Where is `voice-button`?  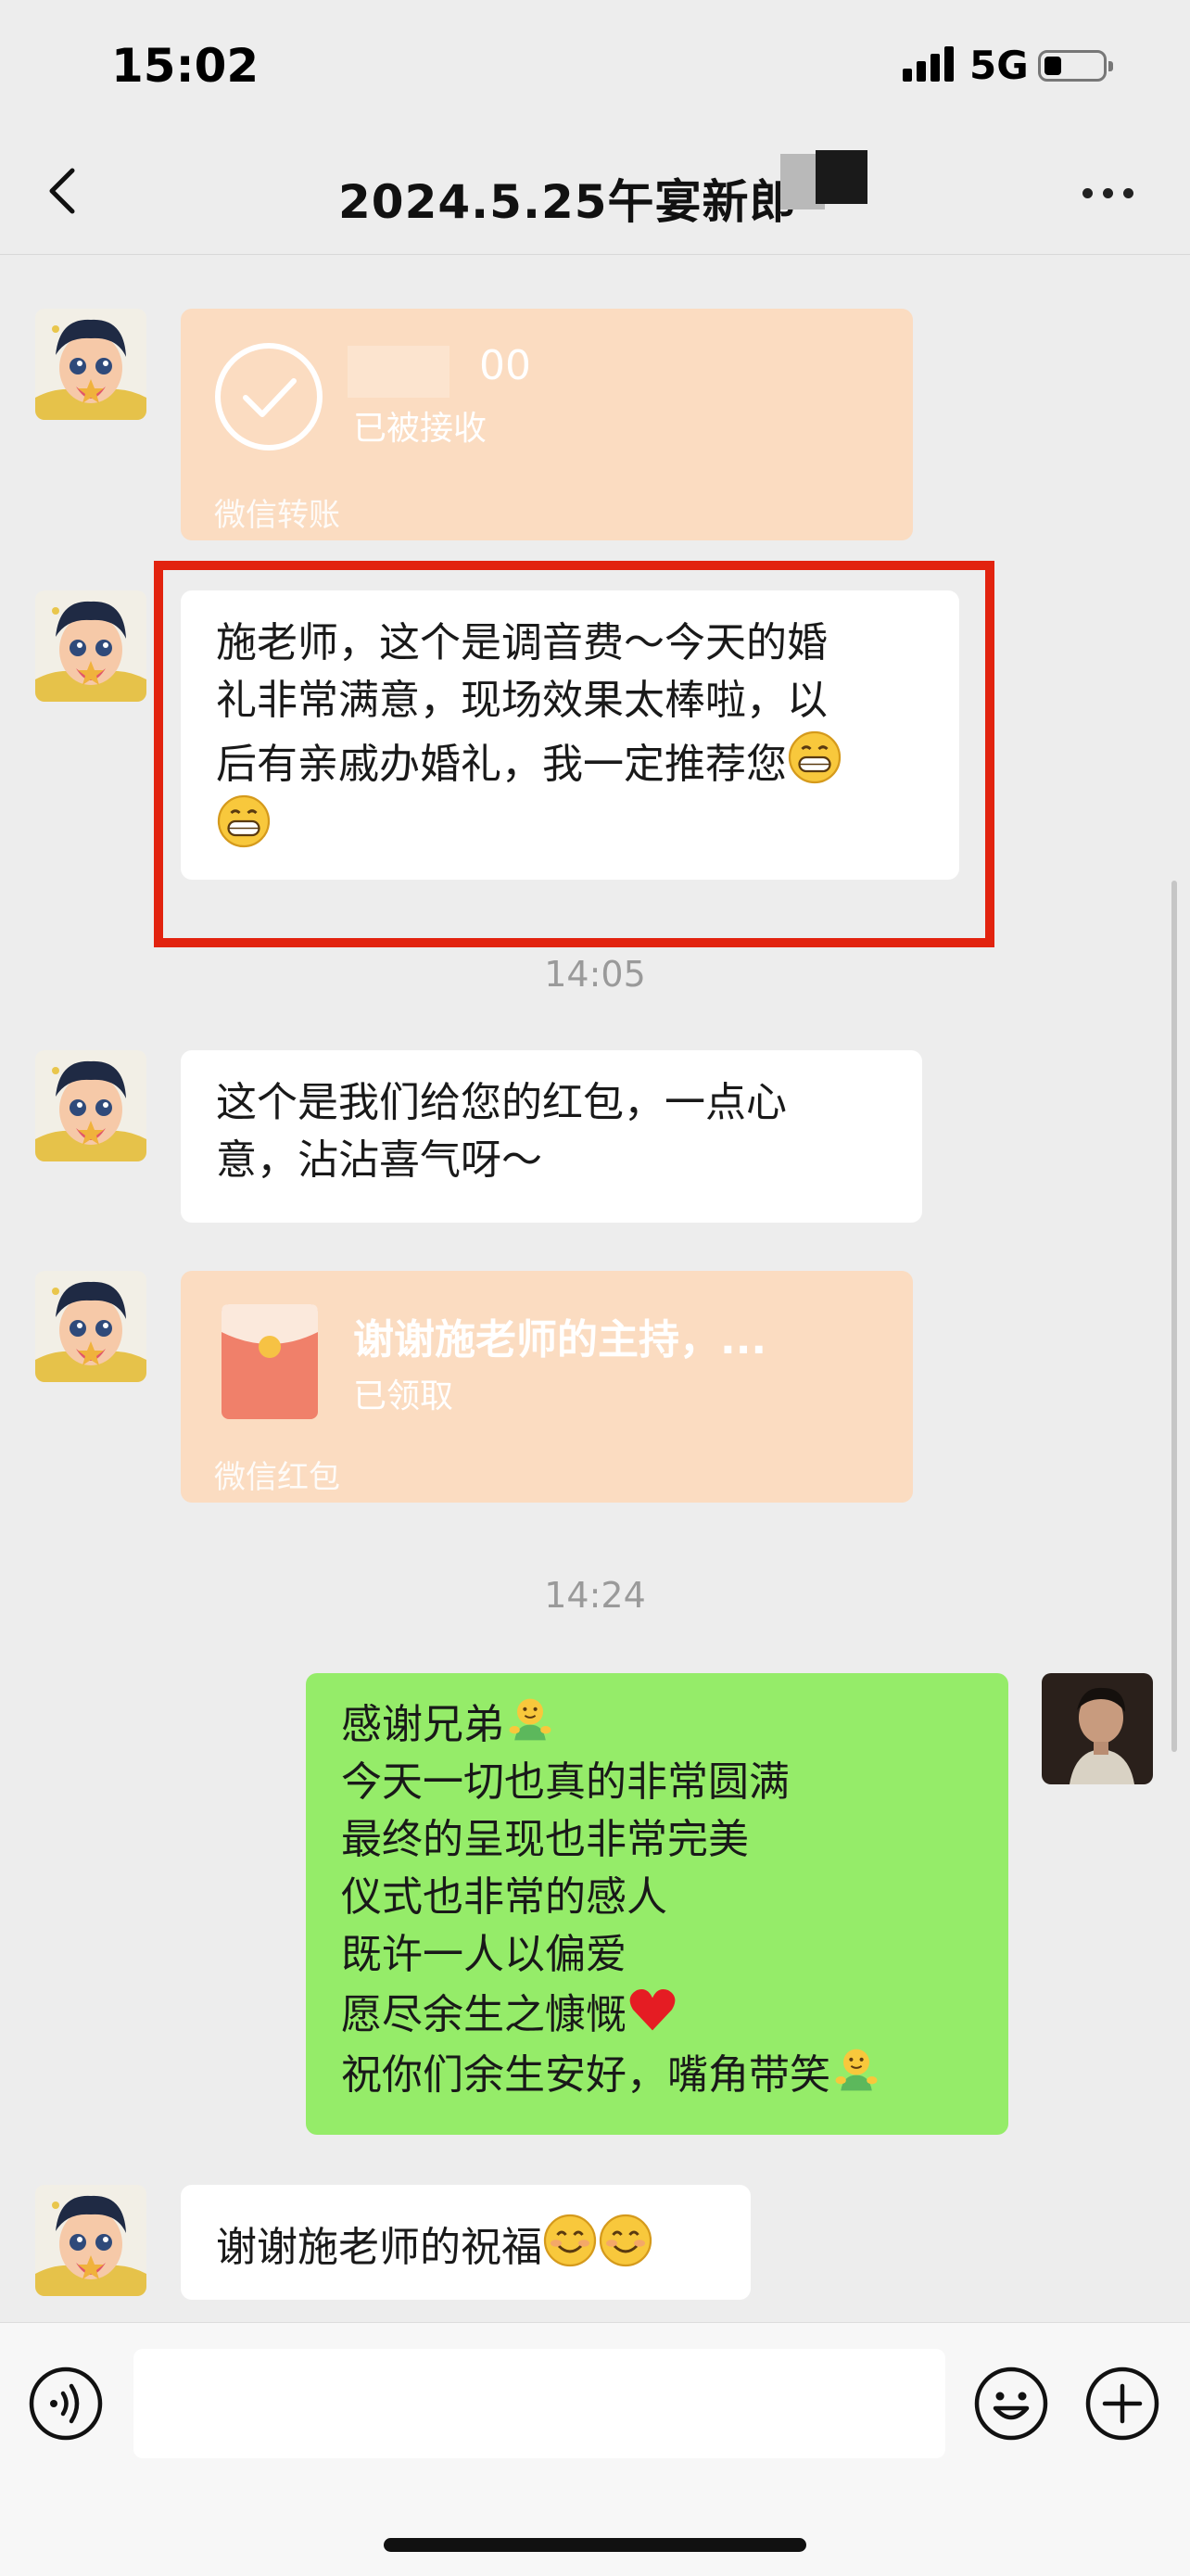
voice-button is located at coordinates (66, 2404).